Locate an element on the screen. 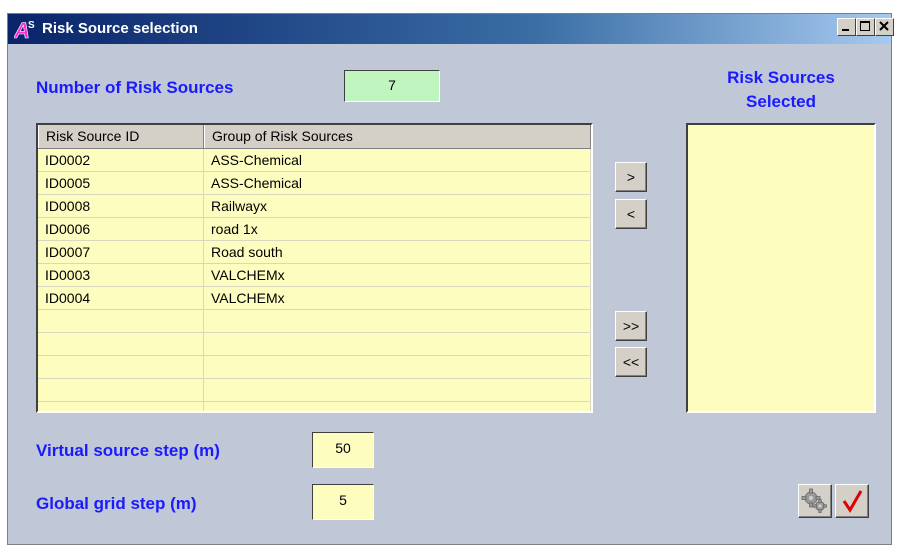  number-of-risk-sources-field: 7 is located at coordinates (392, 86).